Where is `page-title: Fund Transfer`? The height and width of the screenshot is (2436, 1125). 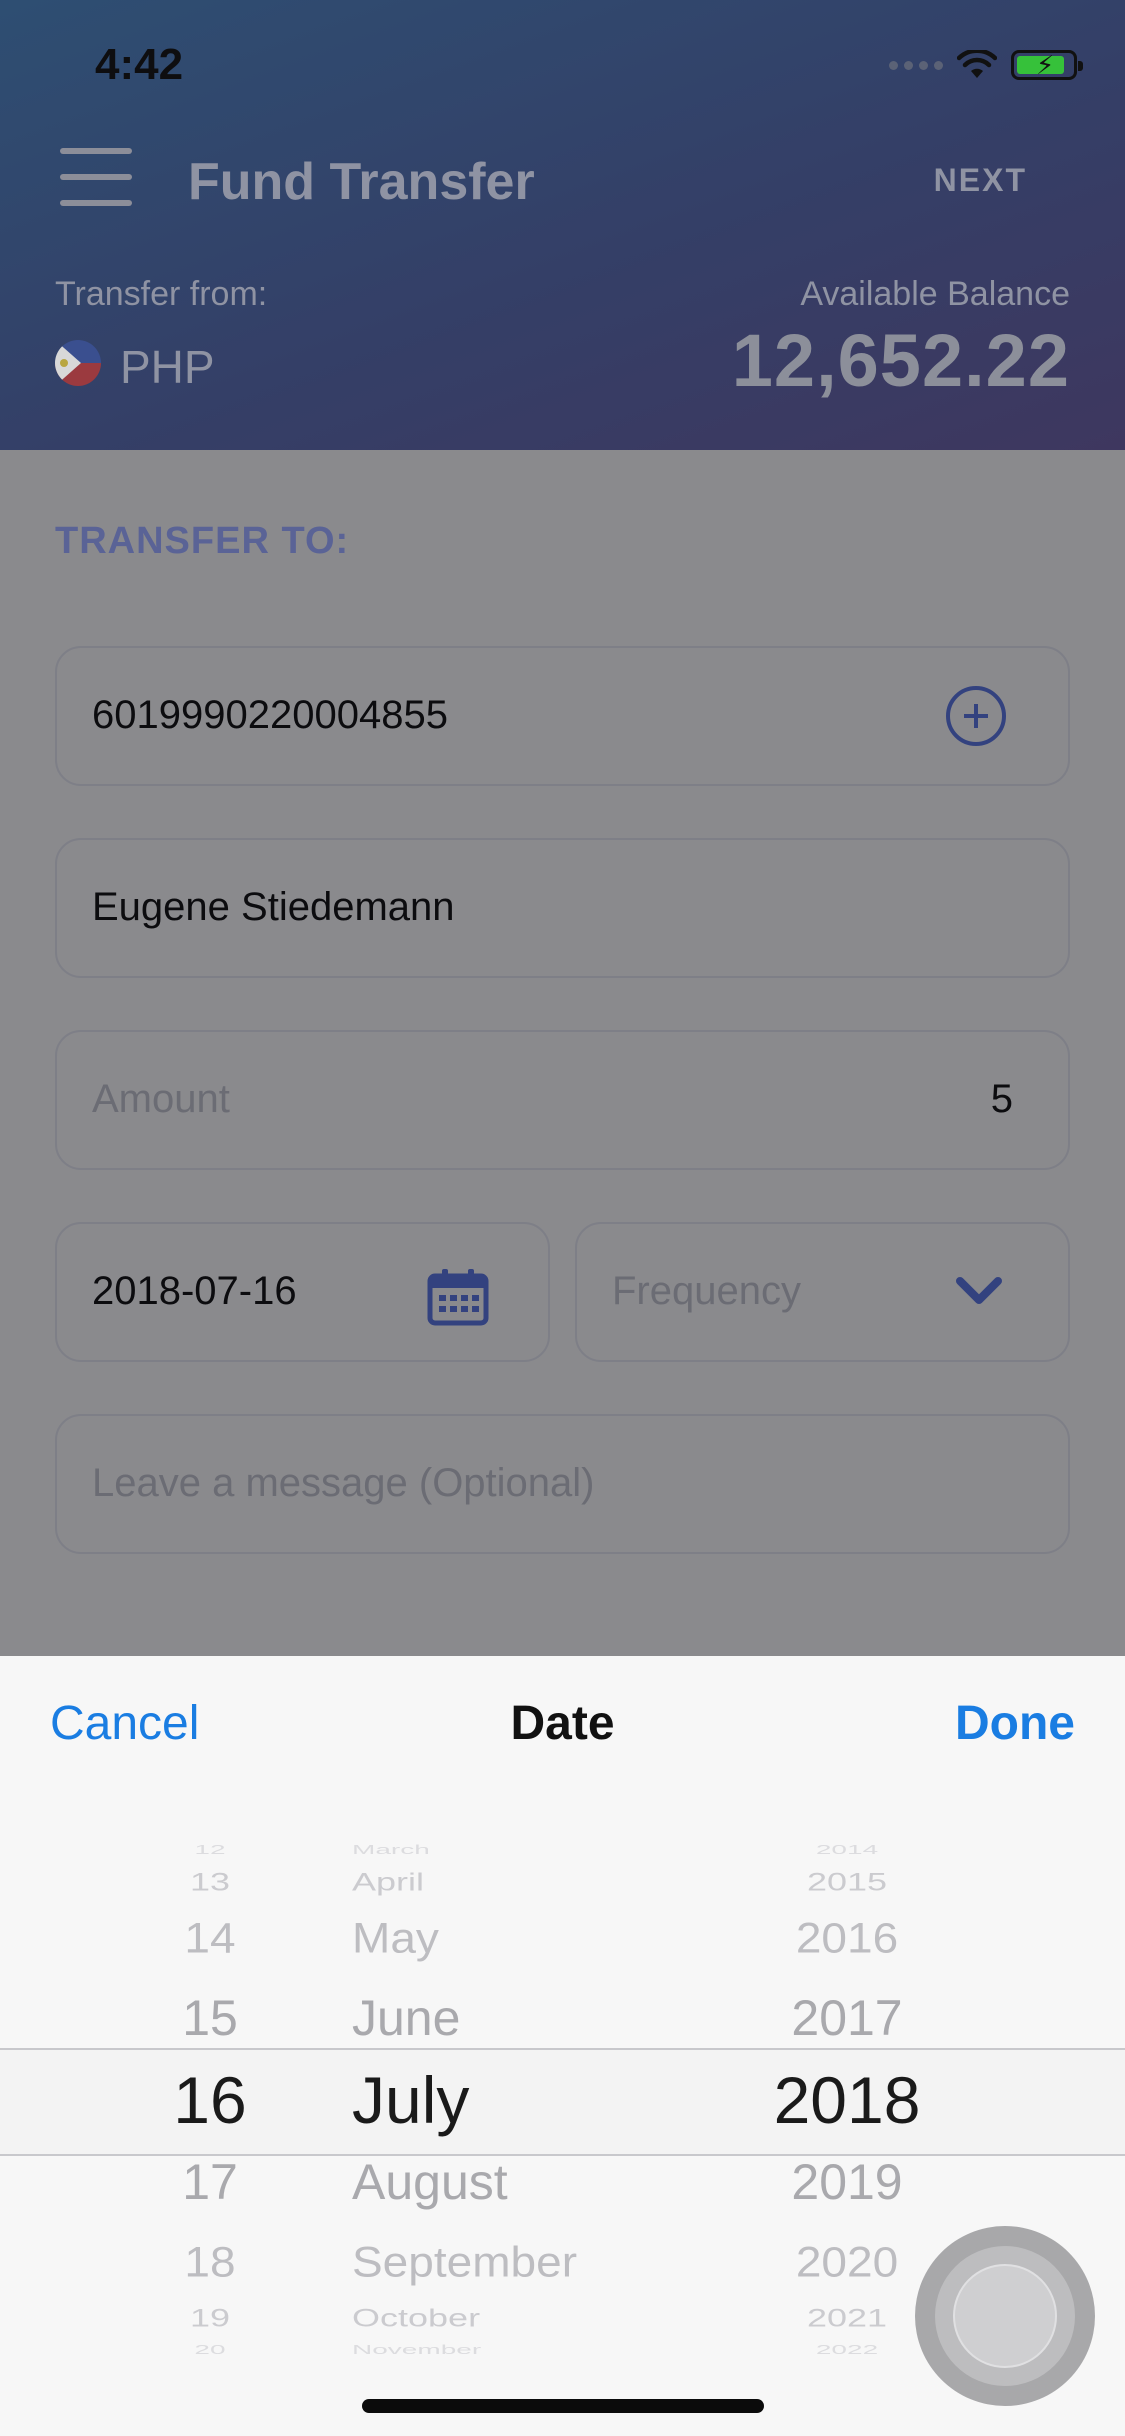
page-title: Fund Transfer is located at coordinates (361, 182).